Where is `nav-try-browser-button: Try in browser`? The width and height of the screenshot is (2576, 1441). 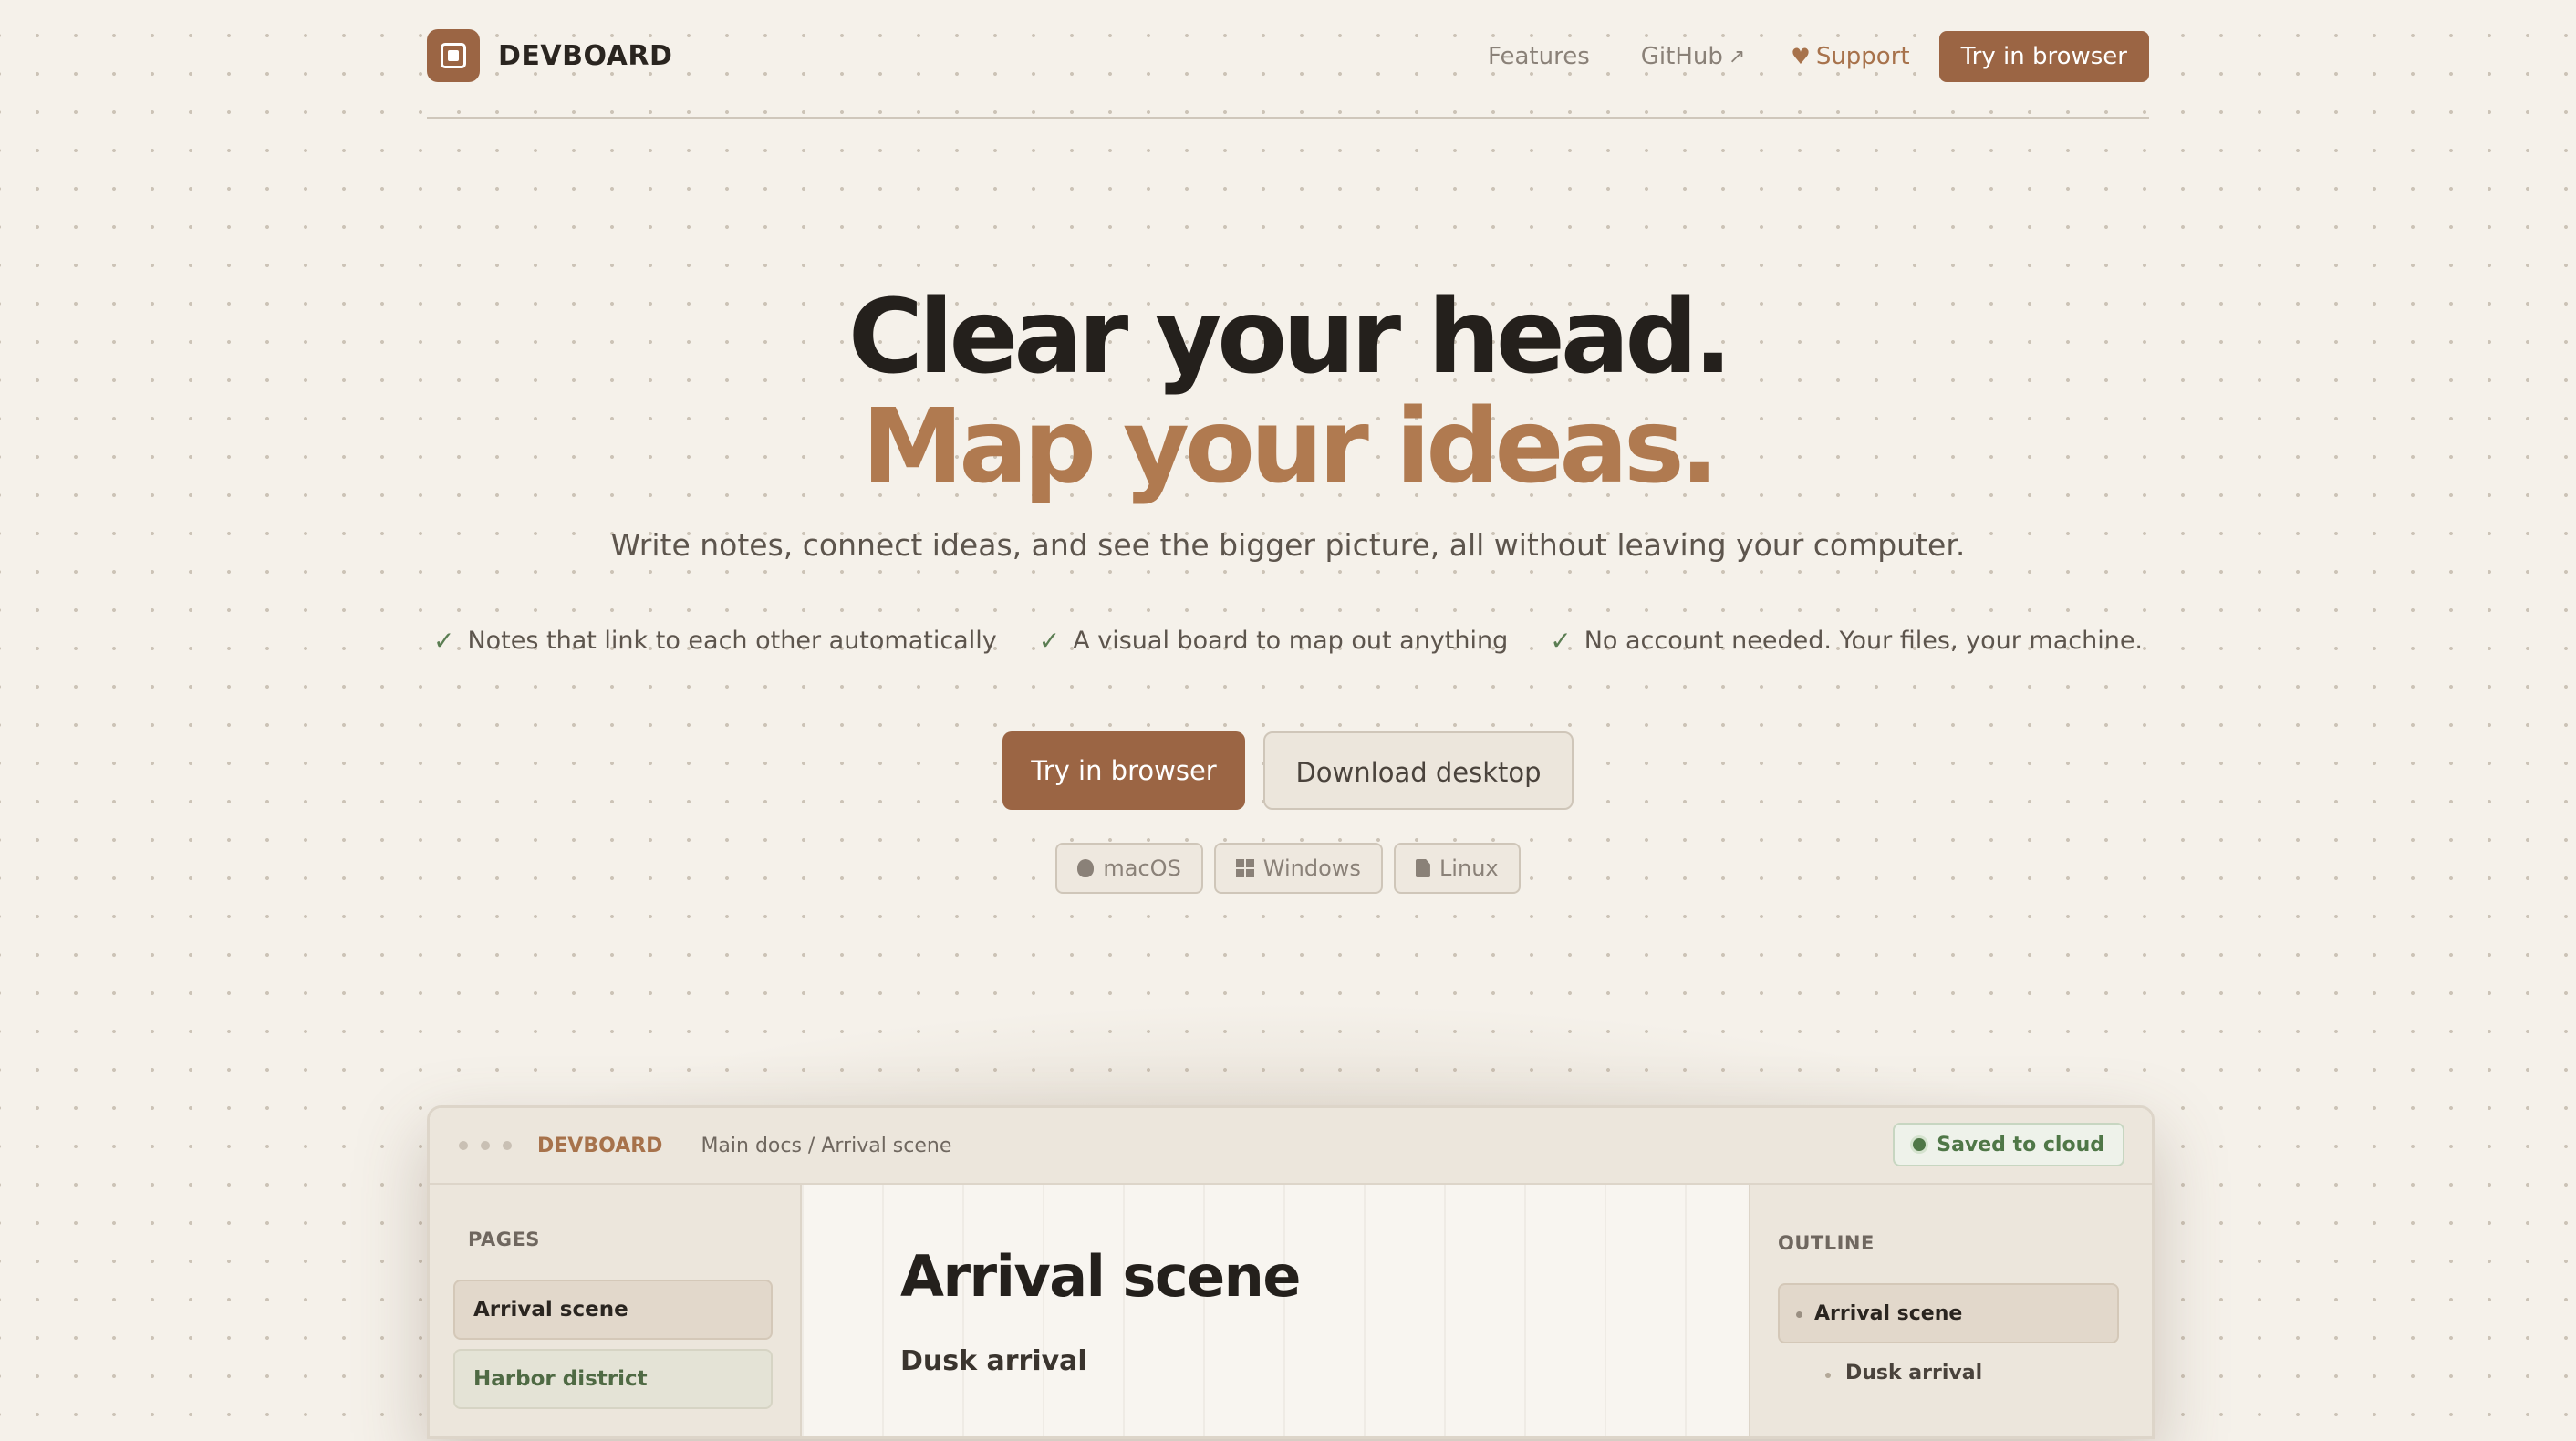 nav-try-browser-button: Try in browser is located at coordinates (2043, 56).